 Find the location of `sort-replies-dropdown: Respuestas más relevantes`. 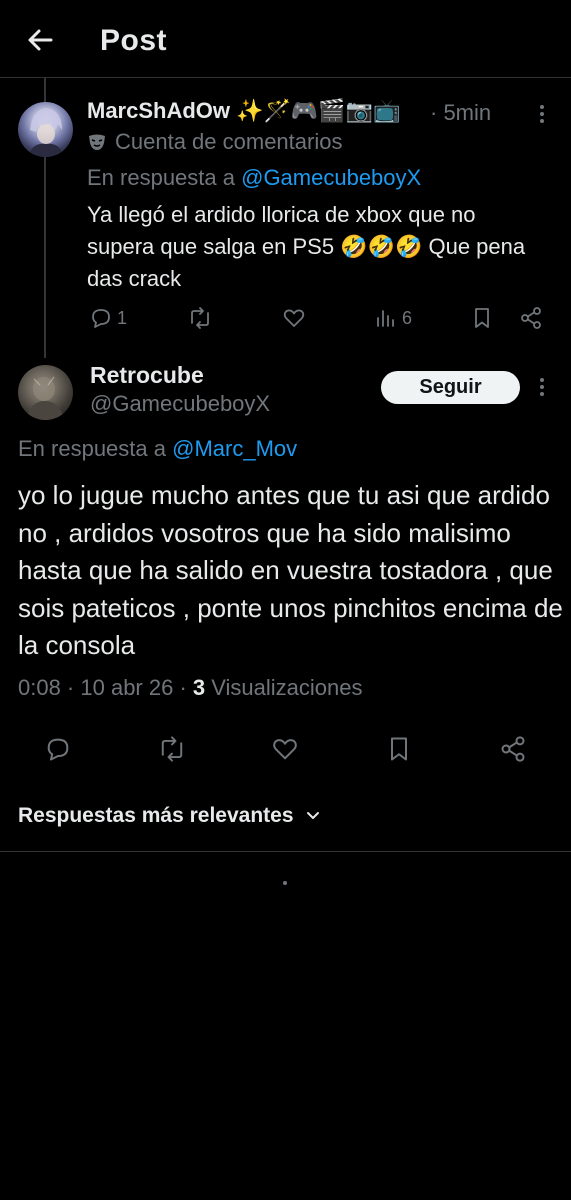

sort-replies-dropdown: Respuestas más relevantes is located at coordinates (169, 816).